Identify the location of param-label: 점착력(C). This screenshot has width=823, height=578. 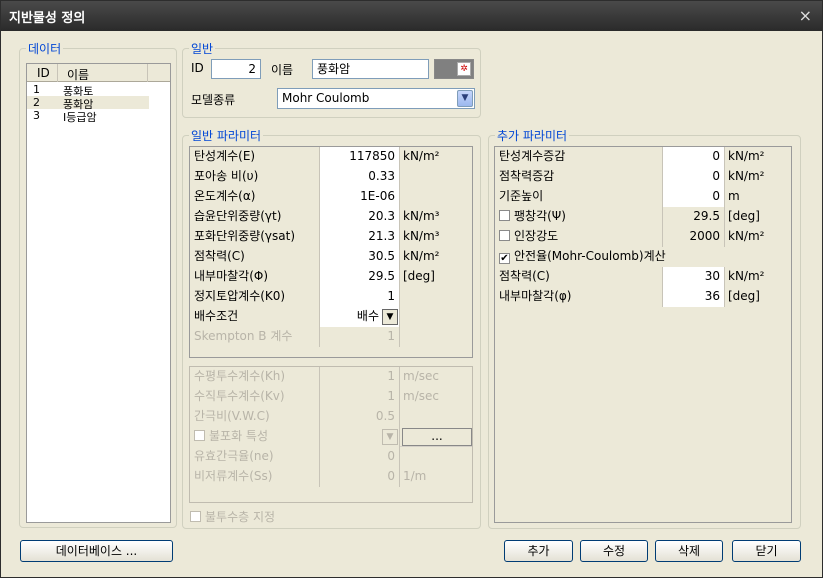
(255, 257).